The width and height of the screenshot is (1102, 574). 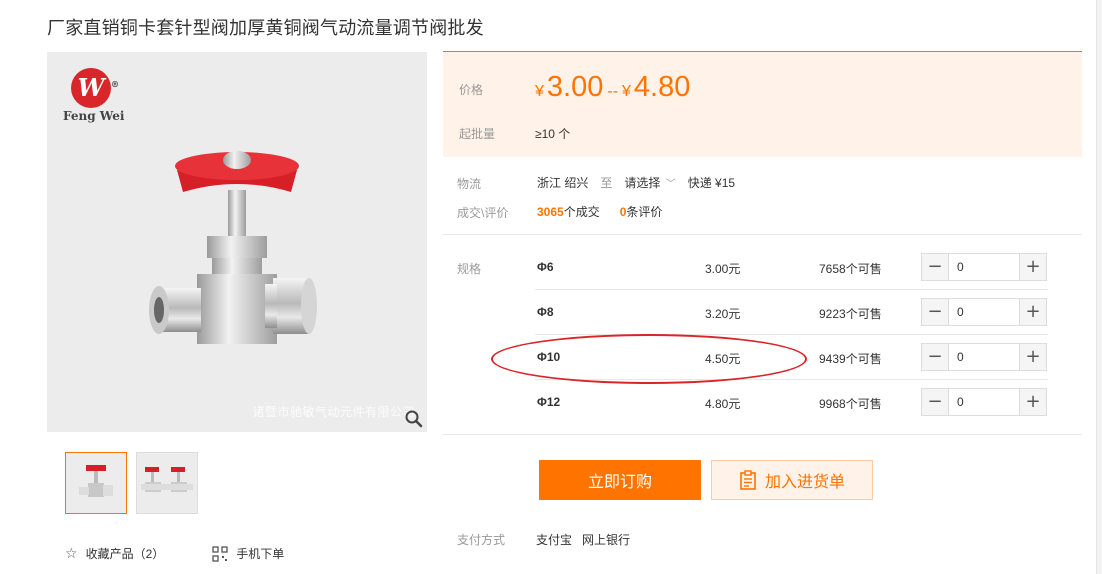 I want to click on review-suffix: 条评价, so click(x=644, y=212).